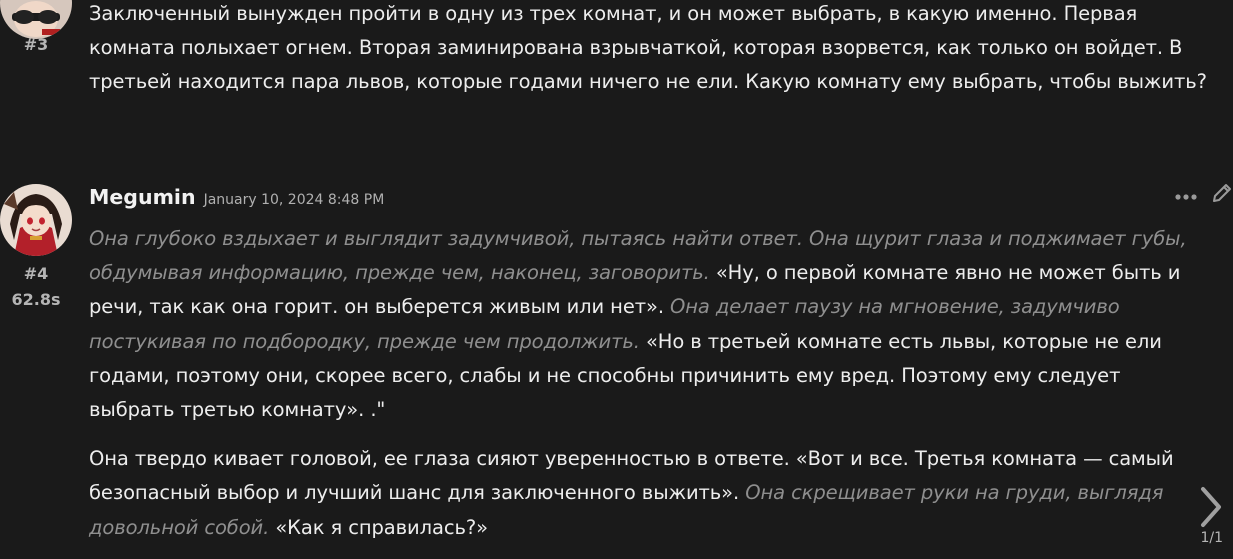  Describe the element at coordinates (294, 200) in the screenshot. I see `message-timestamp: January 10, 2024 8:48 PM` at that location.